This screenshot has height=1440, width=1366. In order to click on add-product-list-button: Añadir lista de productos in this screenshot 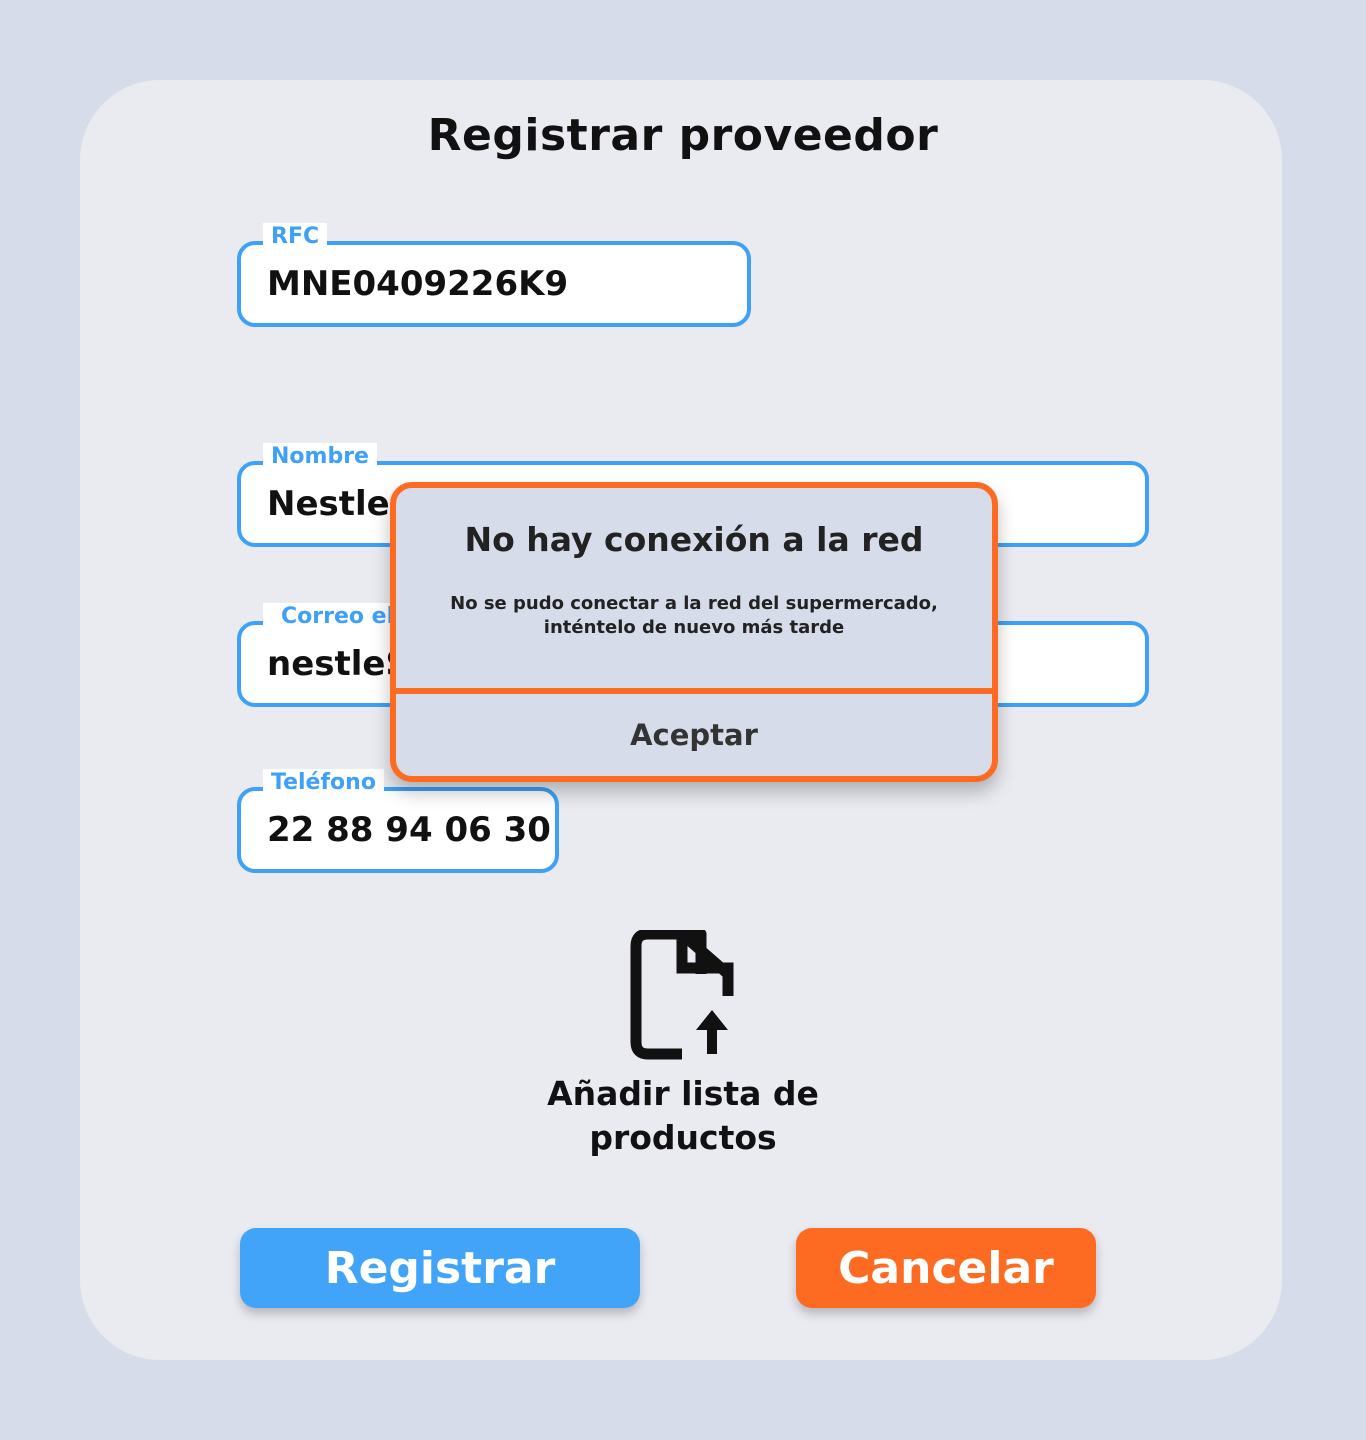, I will do `click(683, 1045)`.